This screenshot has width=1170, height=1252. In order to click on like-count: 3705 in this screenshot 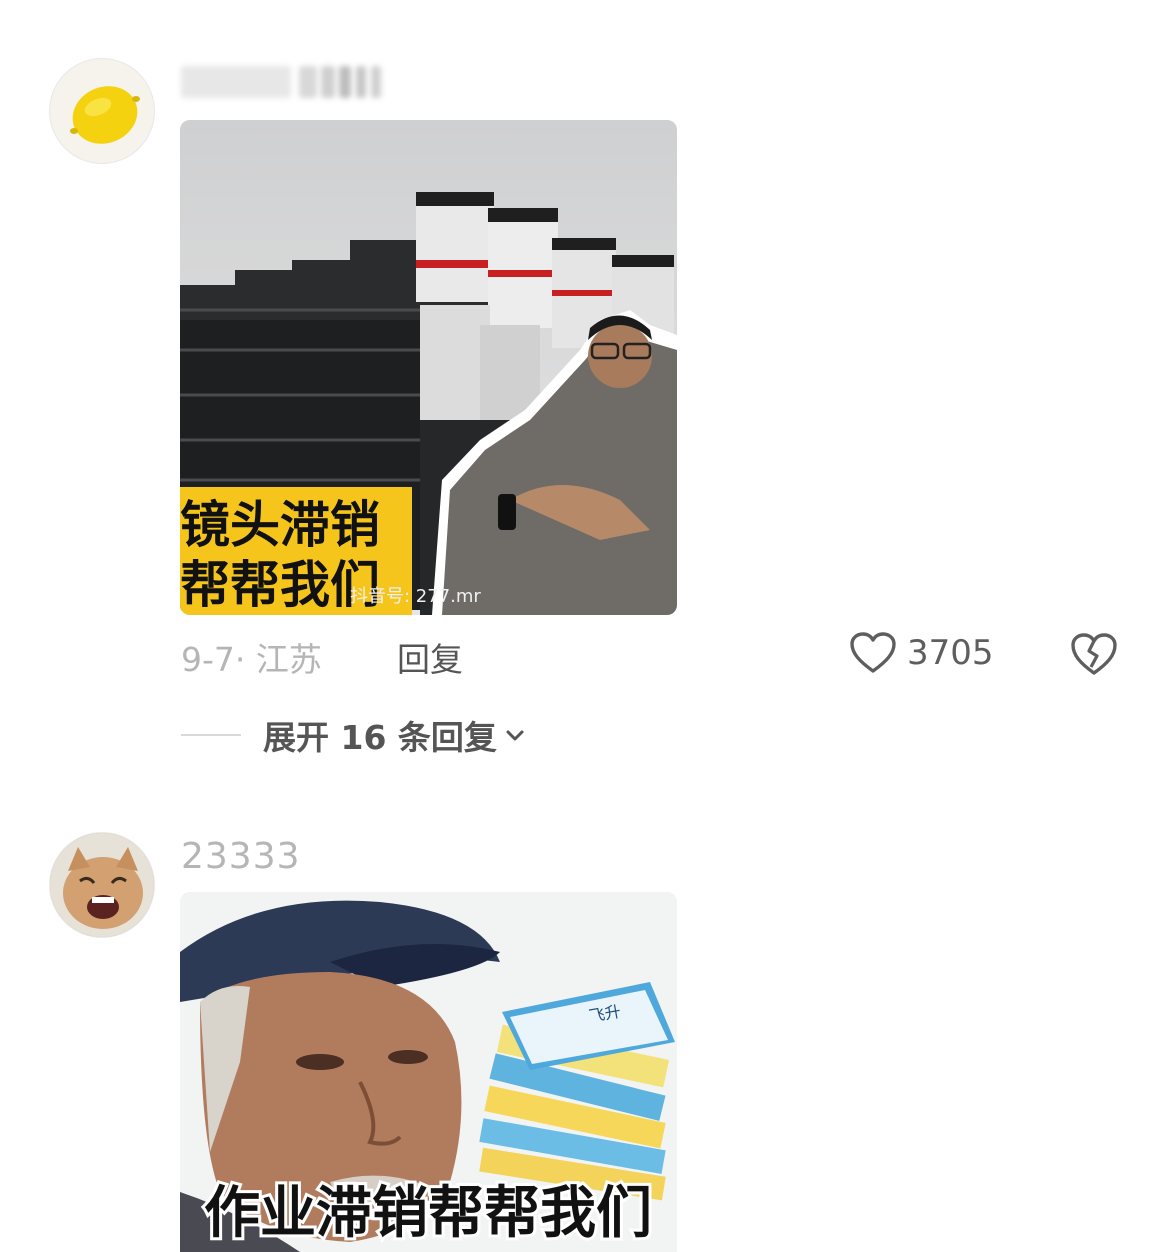, I will do `click(950, 653)`.